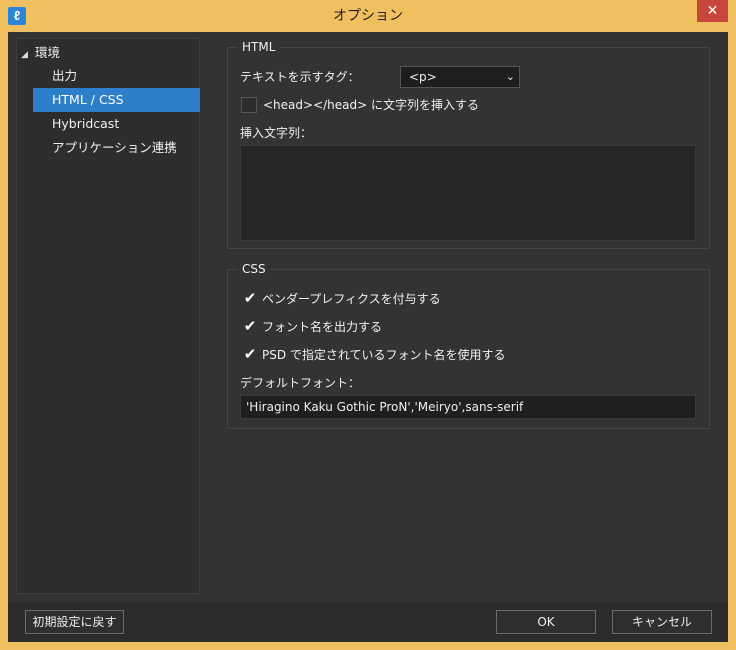  I want to click on tree-item-output: 出力, so click(116, 76).